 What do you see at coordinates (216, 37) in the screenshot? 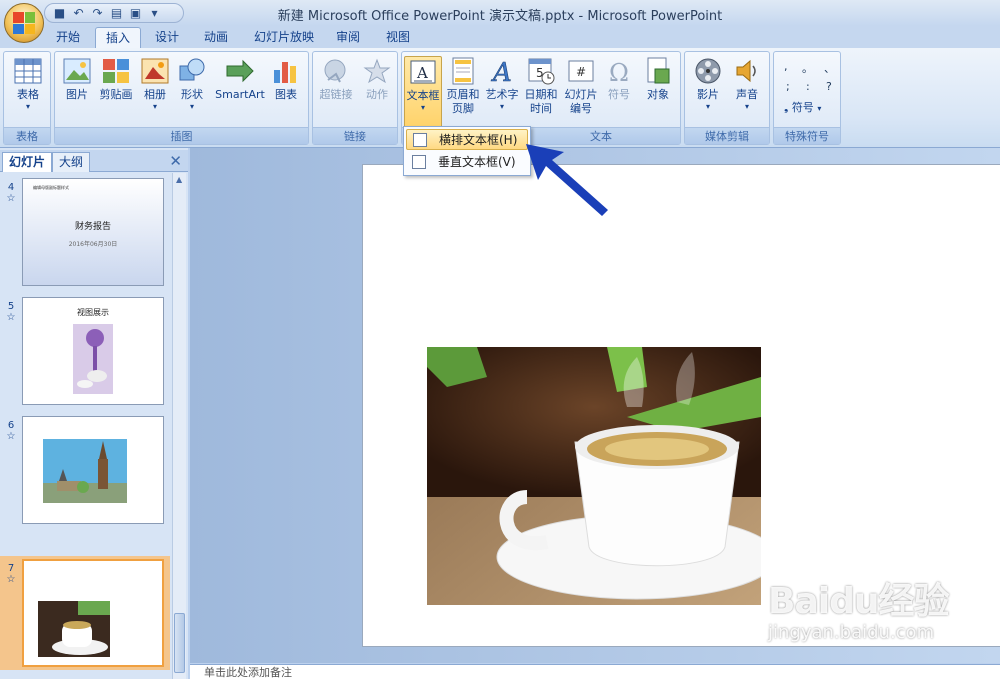
I see `tab-animation: 动画` at bounding box center [216, 37].